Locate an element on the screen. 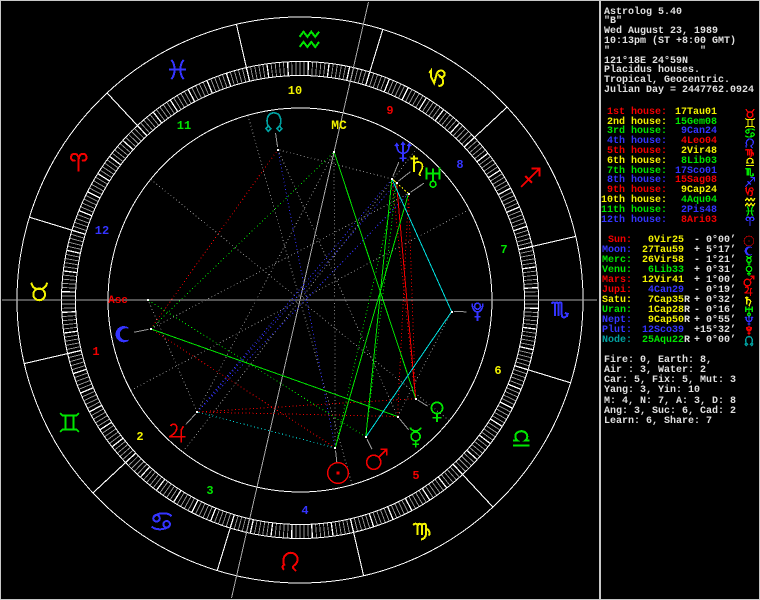 The width and height of the screenshot is (760, 600). svg-text: 7 is located at coordinates (503, 250).